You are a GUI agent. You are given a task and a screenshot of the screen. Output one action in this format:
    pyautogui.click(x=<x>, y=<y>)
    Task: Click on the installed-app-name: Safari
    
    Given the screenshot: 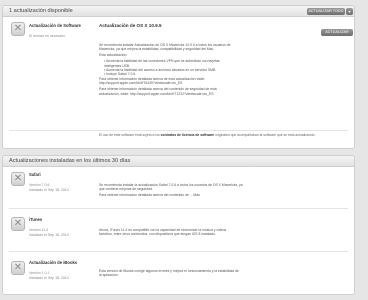 What is the action you would take?
    pyautogui.click(x=35, y=174)
    